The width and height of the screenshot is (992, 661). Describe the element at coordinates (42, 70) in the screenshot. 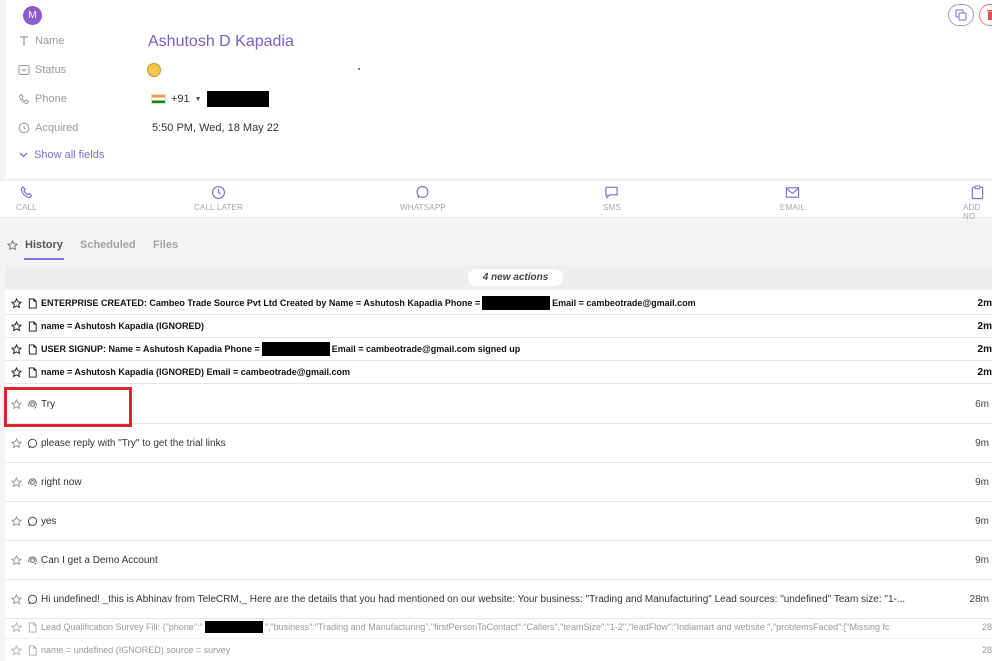

I see `status-field-label: Status` at that location.